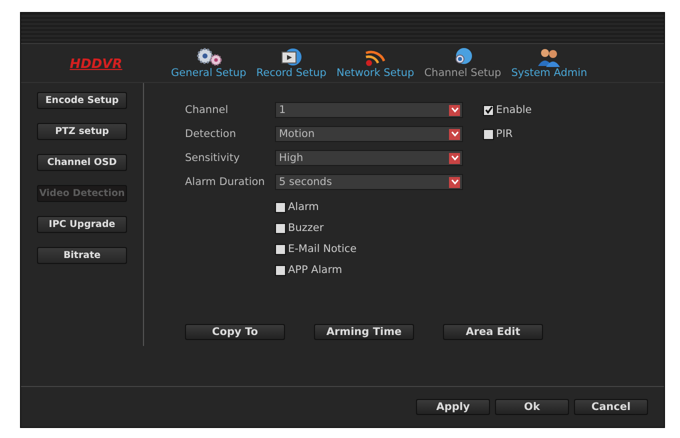 This screenshot has width=680, height=438. I want to click on users-icon, so click(549, 57).